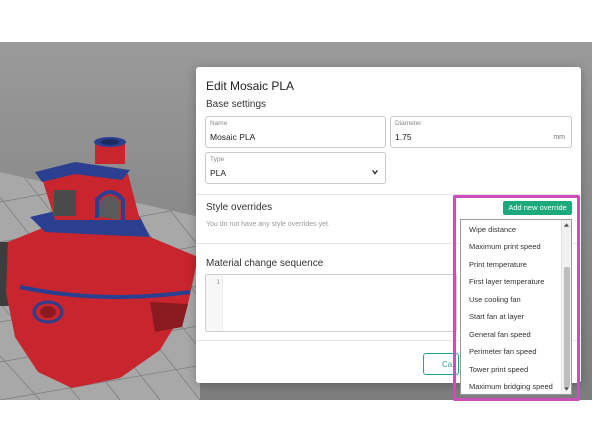 The image size is (592, 444). I want to click on type-select: Type PLA, so click(295, 168).